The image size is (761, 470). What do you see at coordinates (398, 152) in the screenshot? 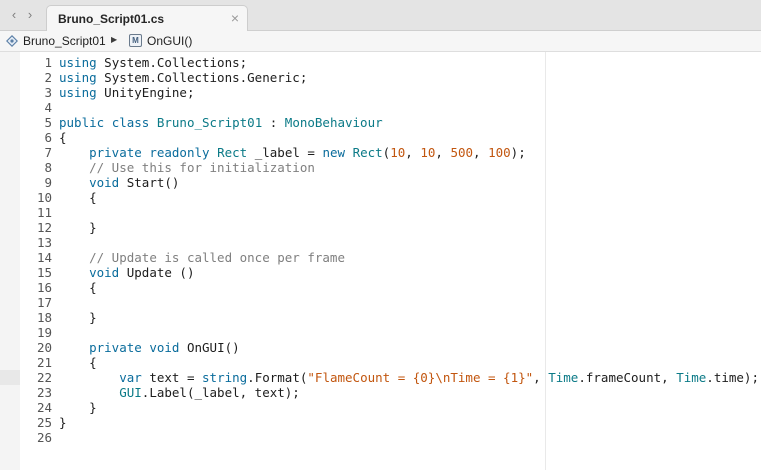
I see `code-token: 10` at bounding box center [398, 152].